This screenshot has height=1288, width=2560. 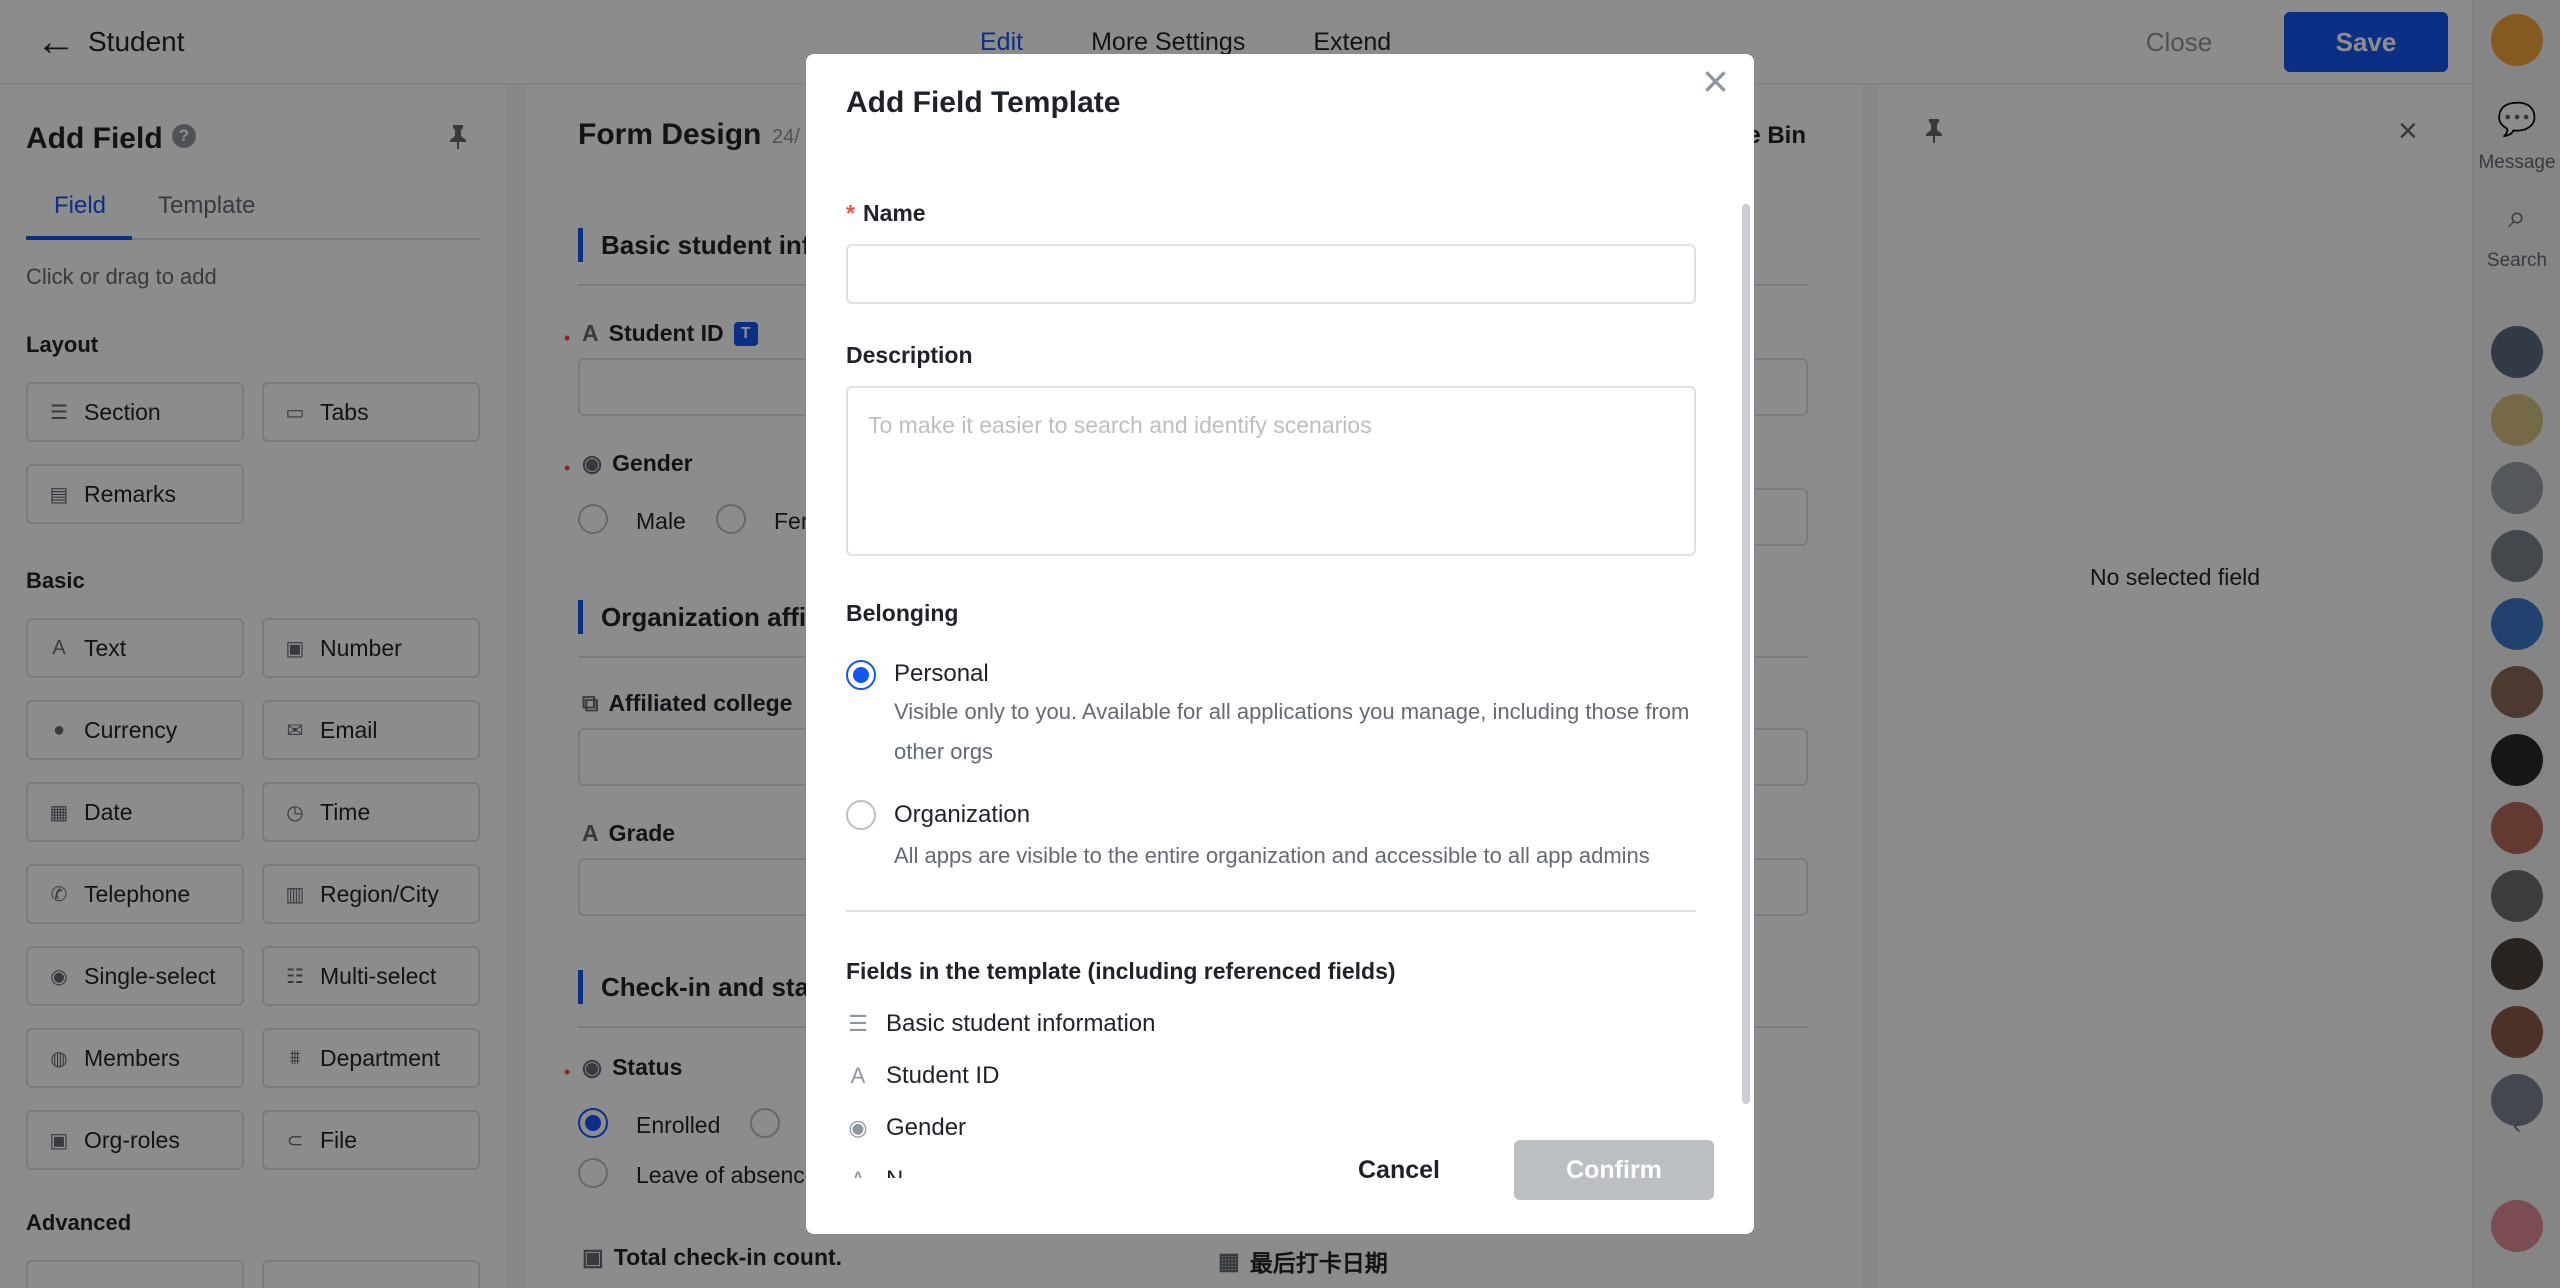 What do you see at coordinates (1715, 81) in the screenshot?
I see `close-icon: ×` at bounding box center [1715, 81].